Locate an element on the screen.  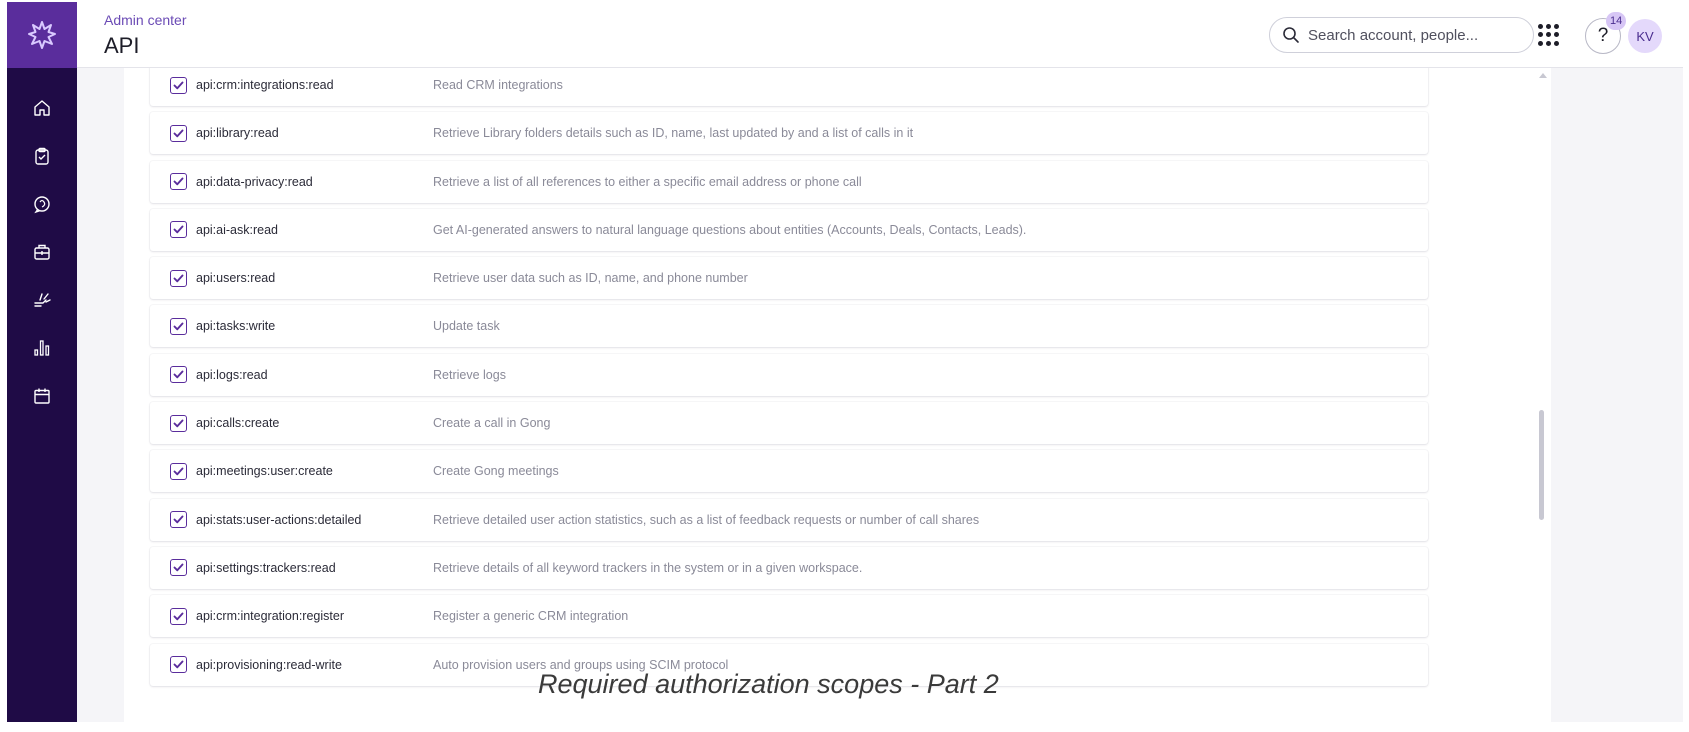
sidebar-item-deals is located at coordinates (42, 252).